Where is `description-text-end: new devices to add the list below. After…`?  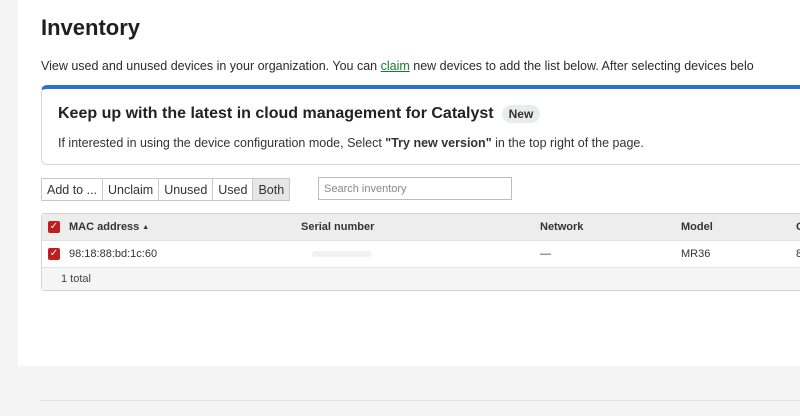
description-text-end: new devices to add the list below. After… is located at coordinates (581, 66).